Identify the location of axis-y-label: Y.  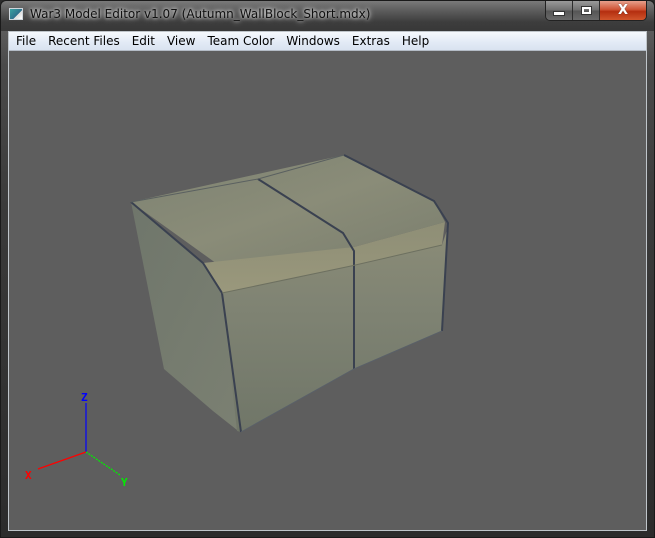
(124, 482).